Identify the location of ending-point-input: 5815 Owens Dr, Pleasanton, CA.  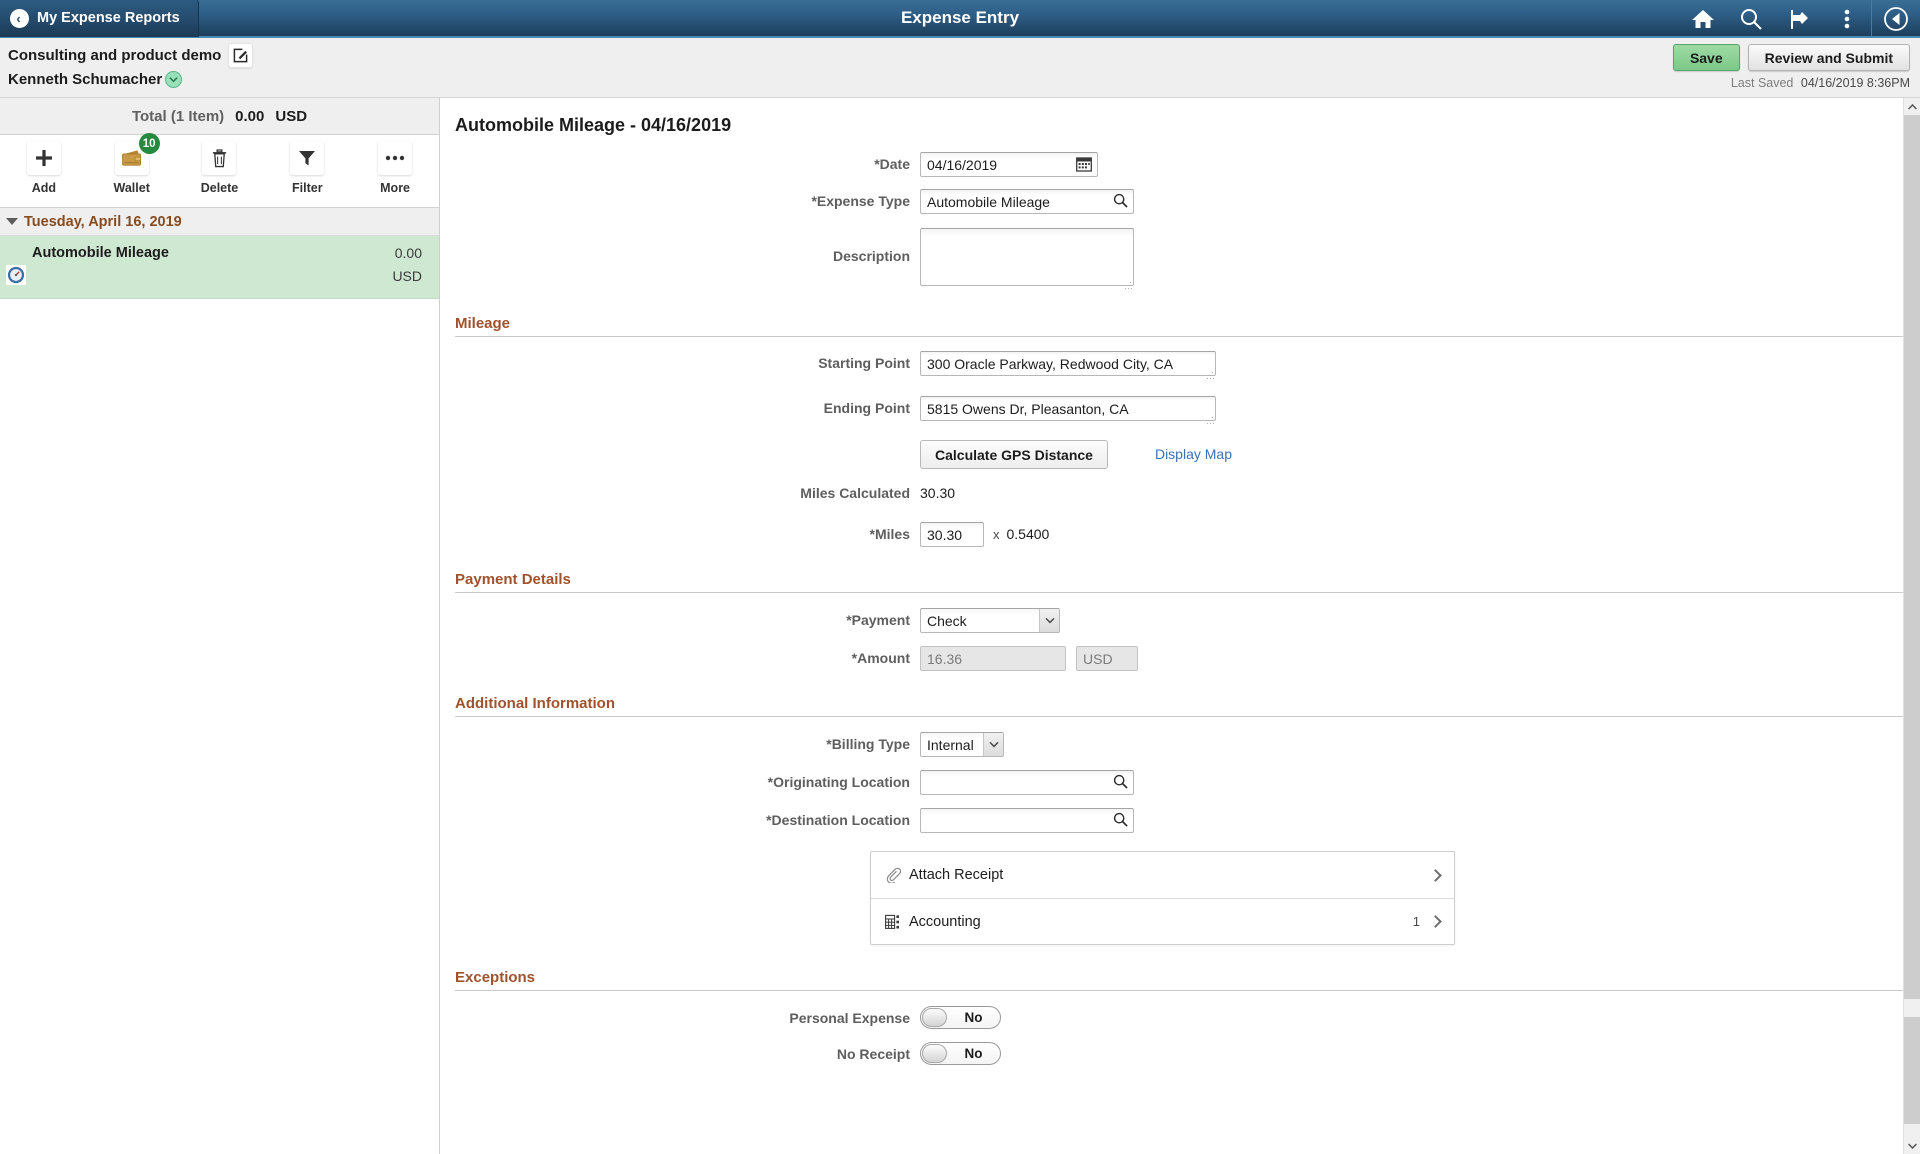
(1068, 408).